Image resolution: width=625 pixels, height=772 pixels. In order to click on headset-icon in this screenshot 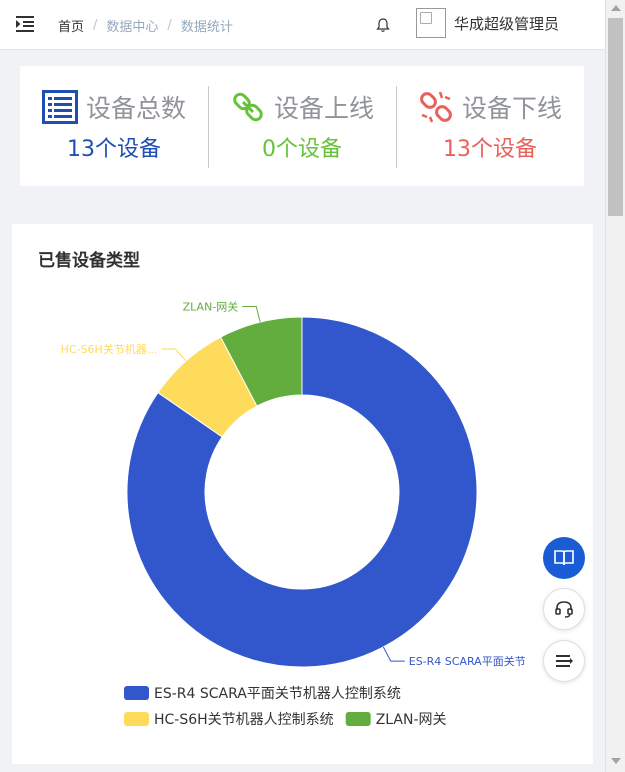, I will do `click(564, 609)`.